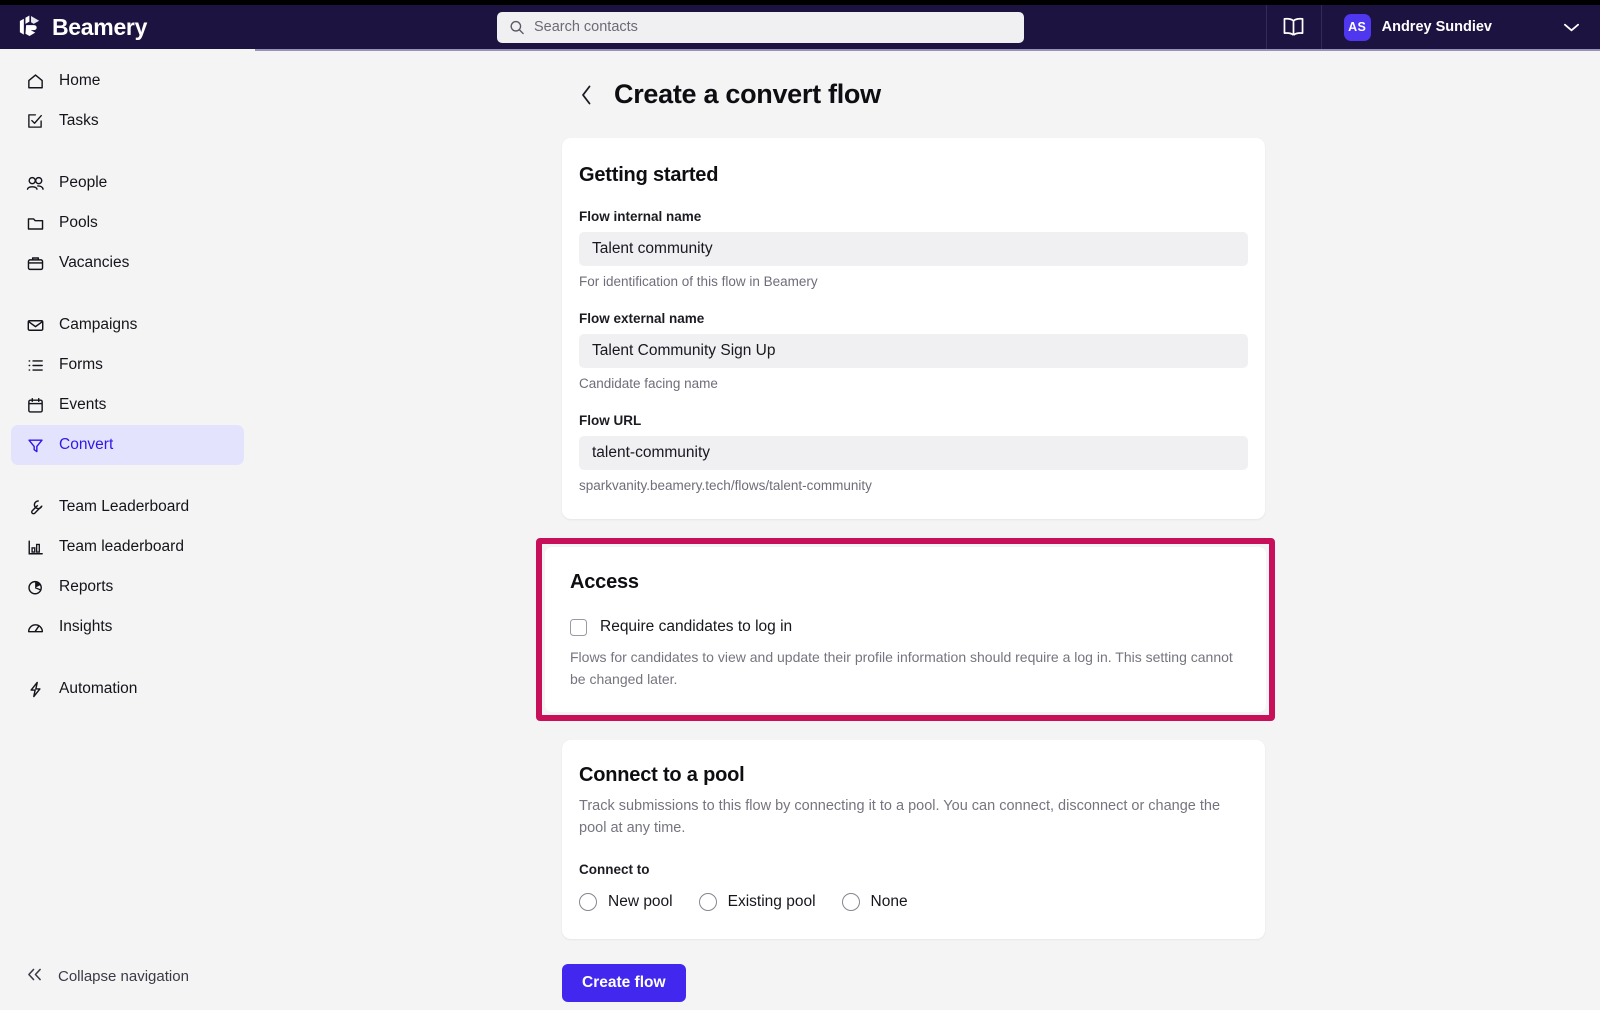  I want to click on sidebar-item-label: Tasks, so click(79, 120).